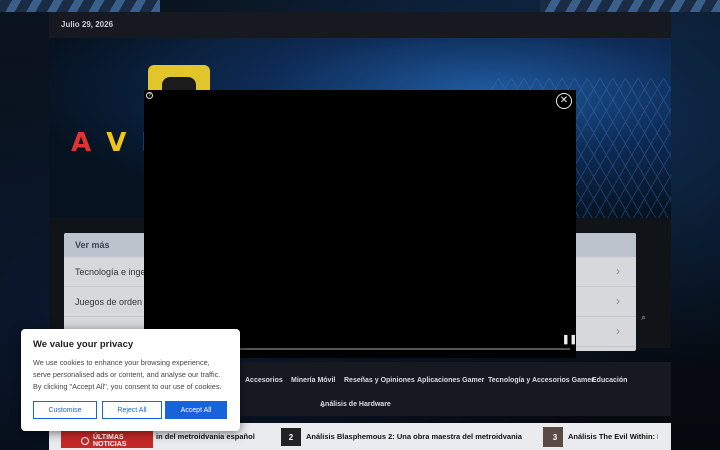  I want to click on ticker-badge-label: ÚLTIMAS NOTICIAS, so click(110, 441).